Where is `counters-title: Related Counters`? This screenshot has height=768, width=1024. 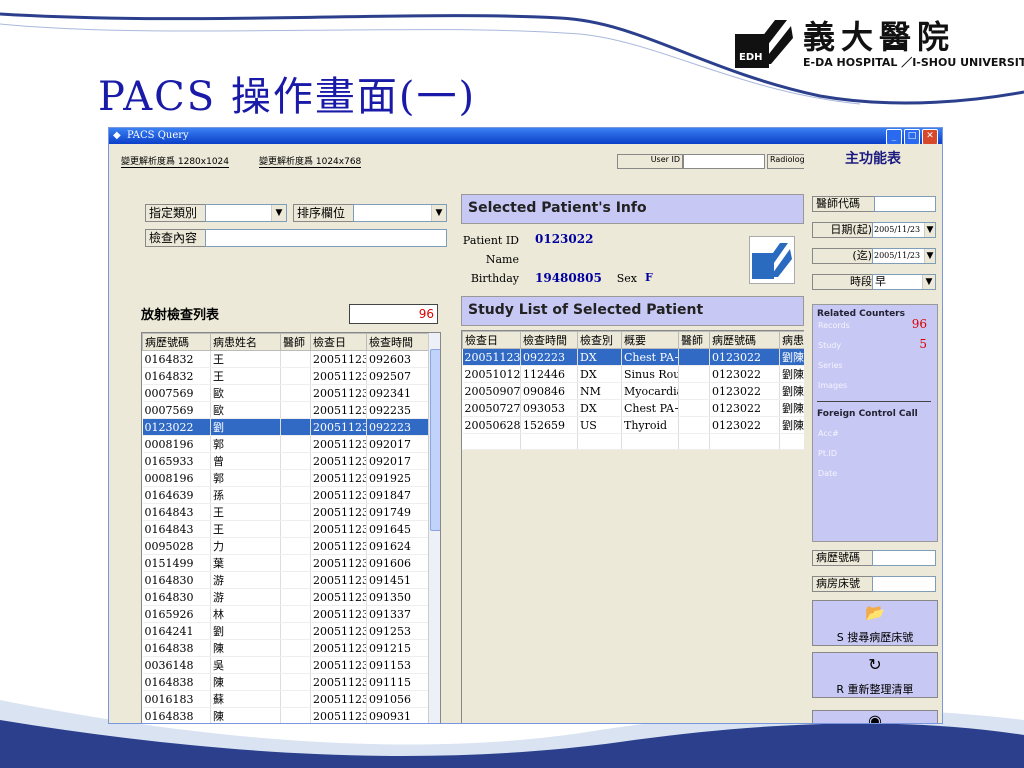 counters-title: Related Counters is located at coordinates (861, 314).